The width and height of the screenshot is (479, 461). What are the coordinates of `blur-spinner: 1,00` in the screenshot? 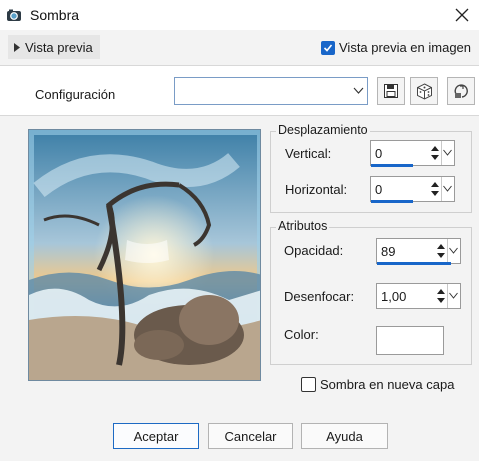 It's located at (418, 296).